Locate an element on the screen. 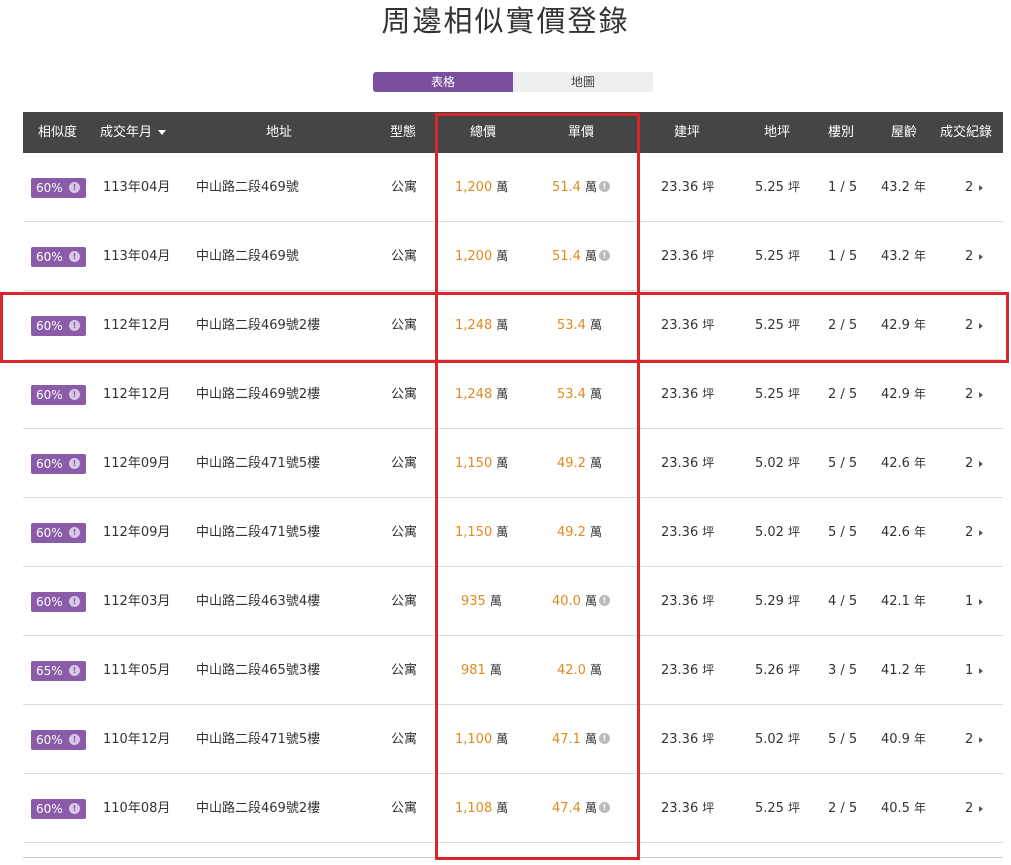 This screenshot has width=1011, height=865. trade-date: 110年12月 is located at coordinates (137, 739).